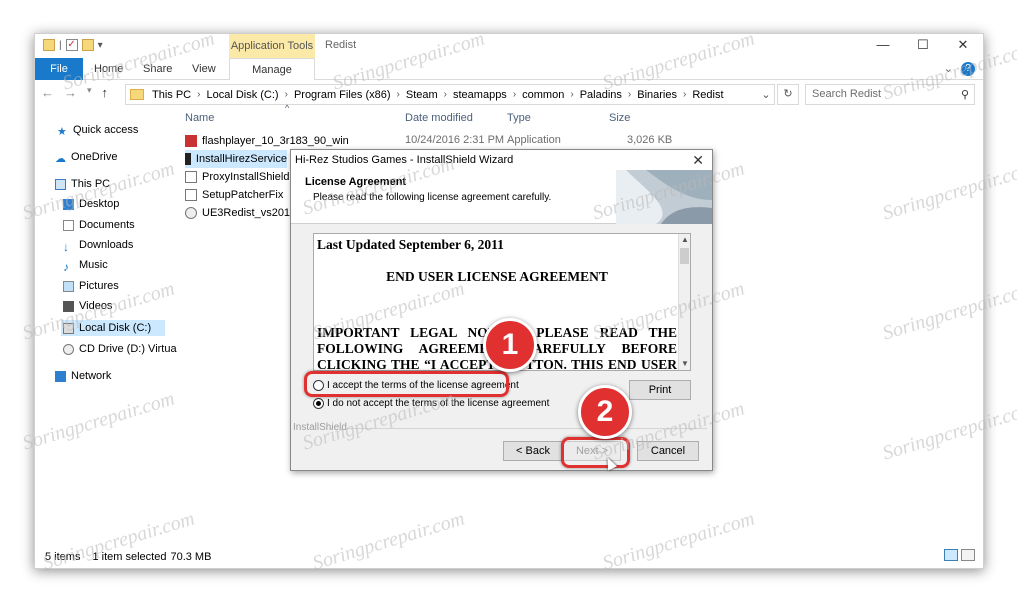 The image size is (1017, 600). What do you see at coordinates (106, 245) in the screenshot?
I see `sidebar-item-label: Downloads` at bounding box center [106, 245].